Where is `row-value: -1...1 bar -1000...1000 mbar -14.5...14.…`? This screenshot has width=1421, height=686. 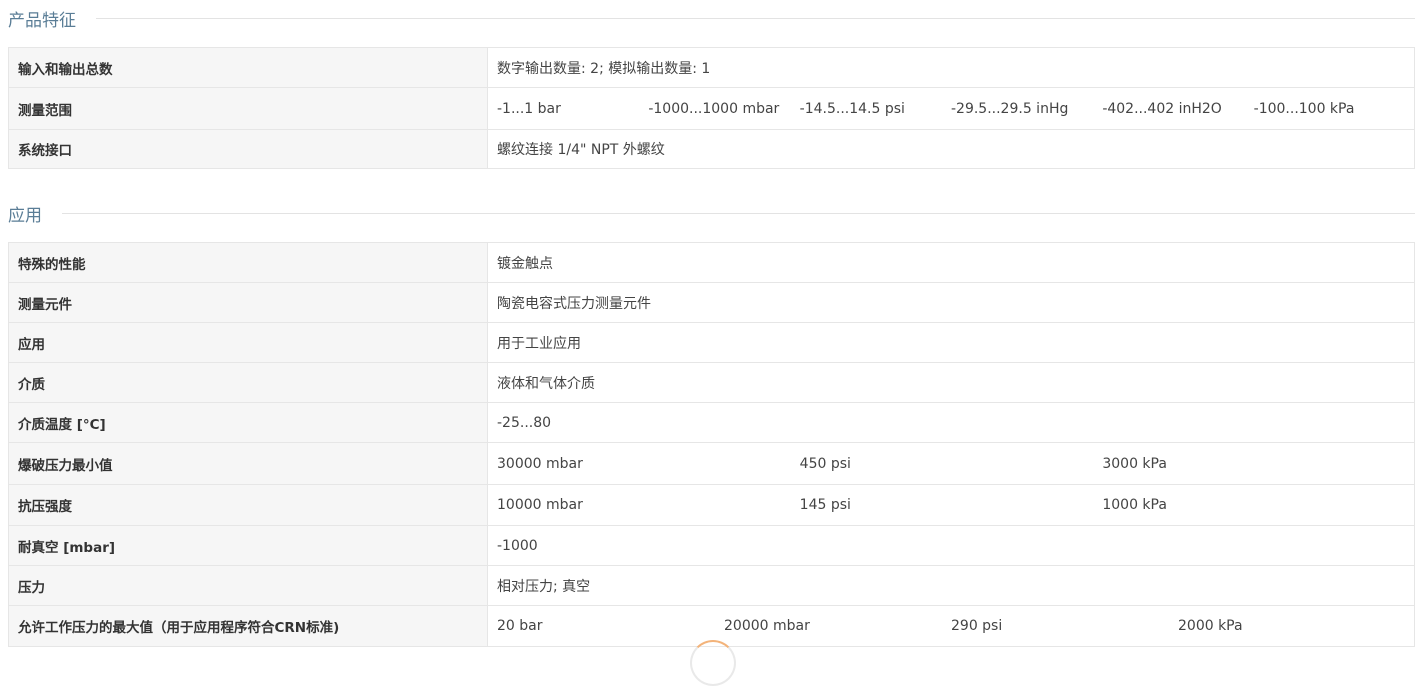
row-value: -1...1 bar -1000...1000 mbar -14.5...14.… is located at coordinates (951, 108).